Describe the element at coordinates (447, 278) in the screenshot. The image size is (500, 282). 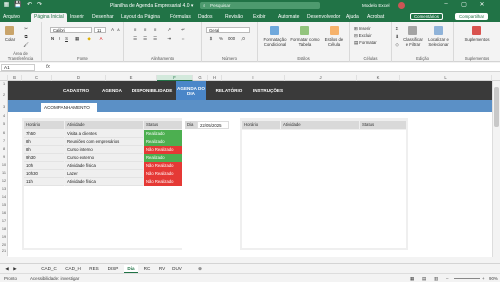
I see `zoom-out-icon: –` at that location.